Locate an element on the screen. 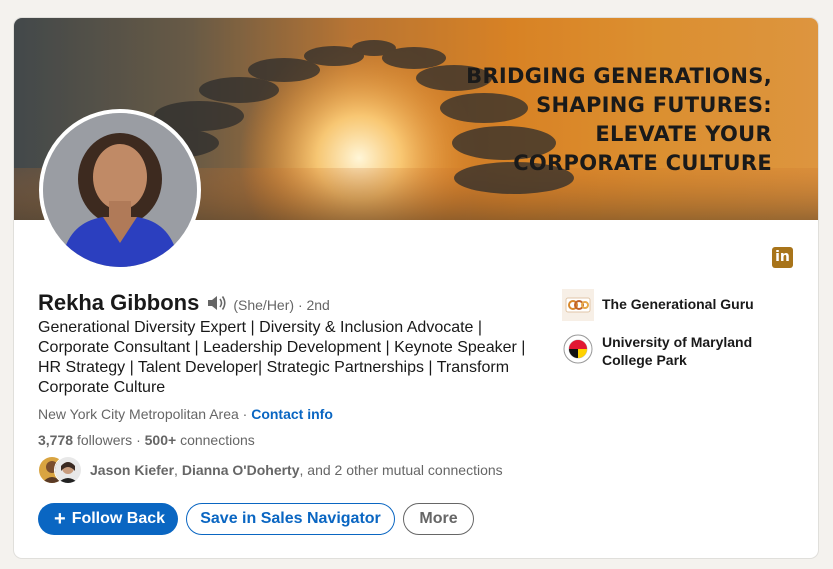  followers-link: 3,778 followers is located at coordinates (85, 440).